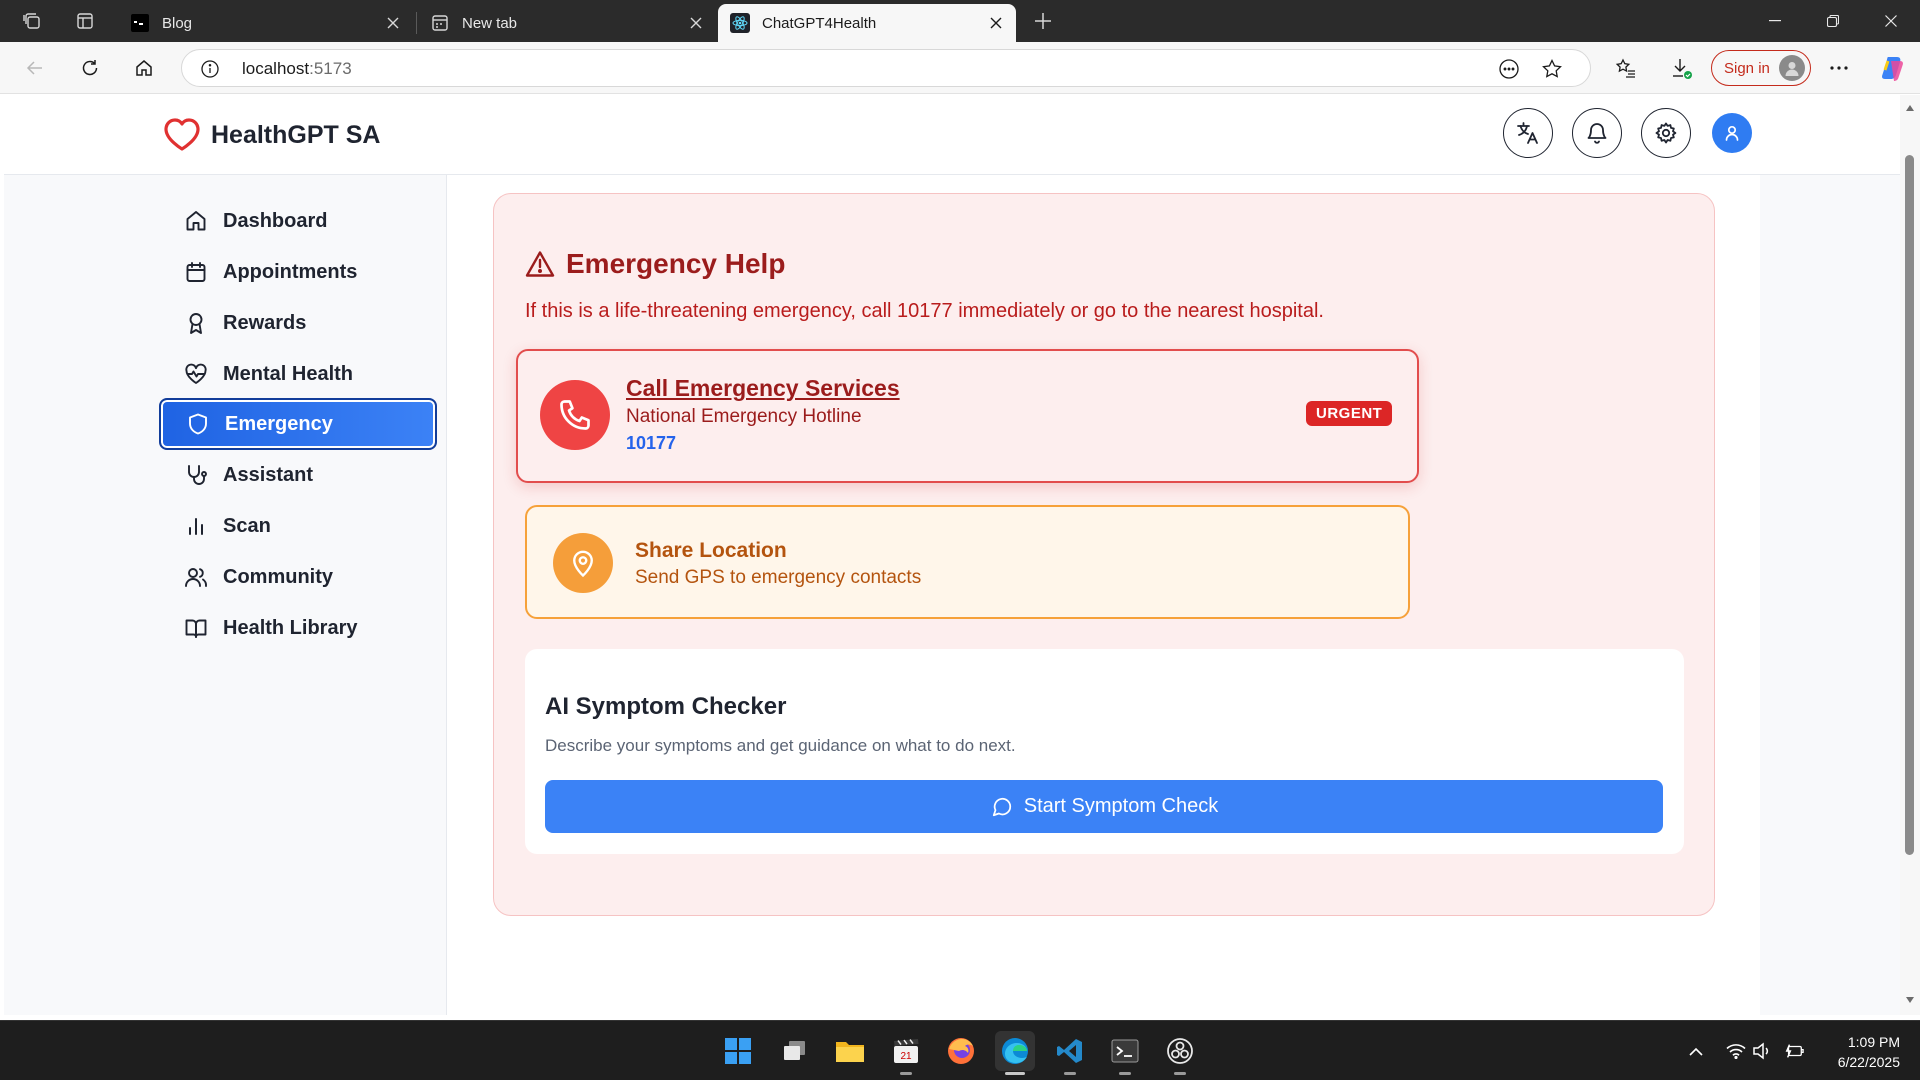 The width and height of the screenshot is (1920, 1080). I want to click on gear-icon, so click(1666, 133).